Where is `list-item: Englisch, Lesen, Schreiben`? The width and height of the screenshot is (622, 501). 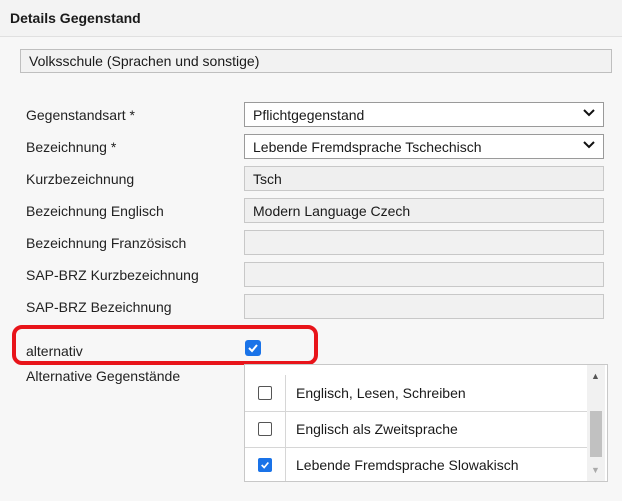
list-item: Englisch, Lesen, Schreiben is located at coordinates (416, 393).